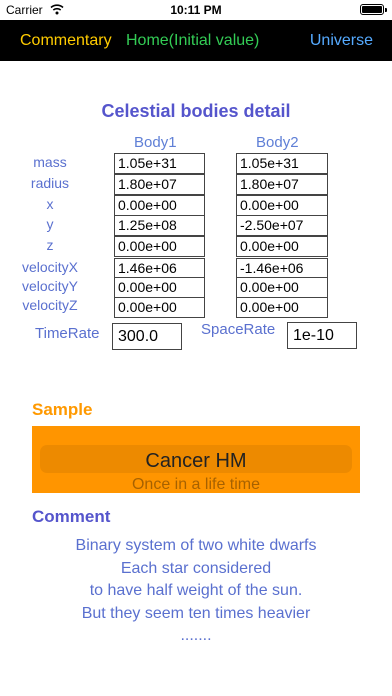  What do you see at coordinates (50, 267) in the screenshot?
I see `row-label-velocityx: velocityX` at bounding box center [50, 267].